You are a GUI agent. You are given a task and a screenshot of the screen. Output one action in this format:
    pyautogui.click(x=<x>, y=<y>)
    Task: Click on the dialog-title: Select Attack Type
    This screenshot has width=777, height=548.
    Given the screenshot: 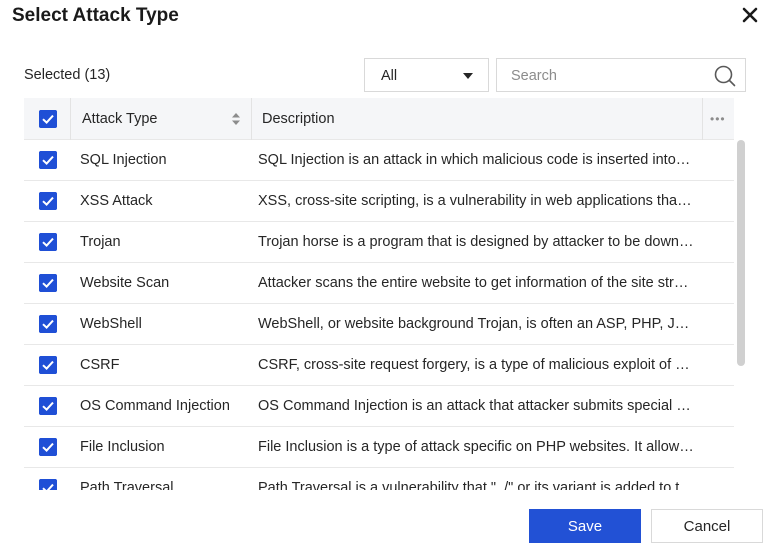 What is the action you would take?
    pyautogui.click(x=95, y=15)
    